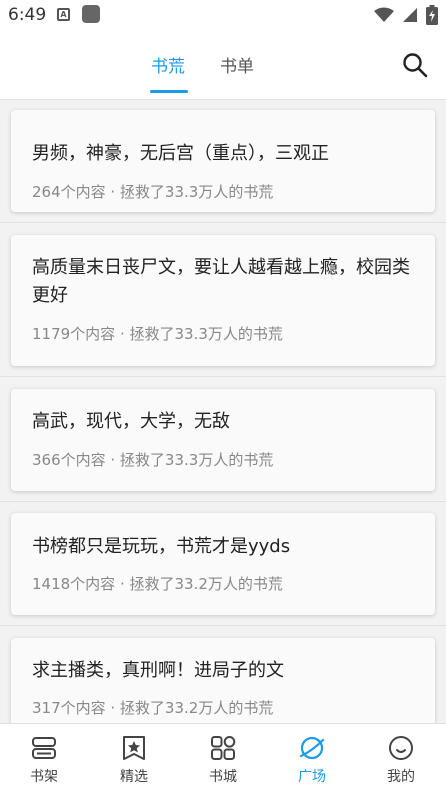 The width and height of the screenshot is (446, 792). I want to click on request-meta: 264个内容 · 拯救了33.3万人的书荒, so click(153, 192).